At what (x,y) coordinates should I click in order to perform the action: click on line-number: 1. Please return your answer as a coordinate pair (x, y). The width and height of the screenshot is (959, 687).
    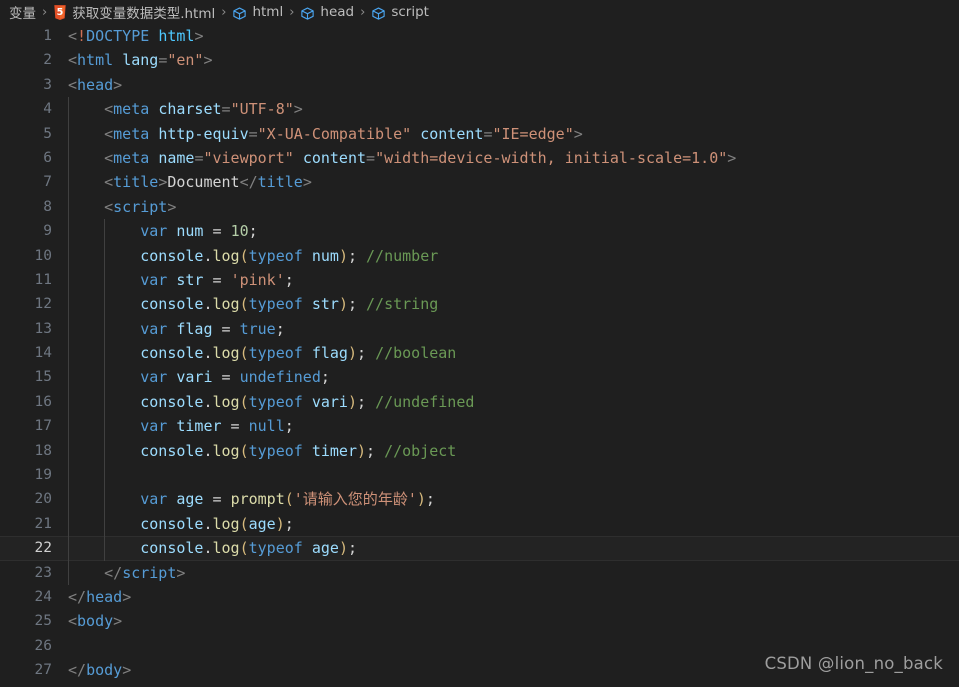
    Looking at the image, I should click on (47, 36).